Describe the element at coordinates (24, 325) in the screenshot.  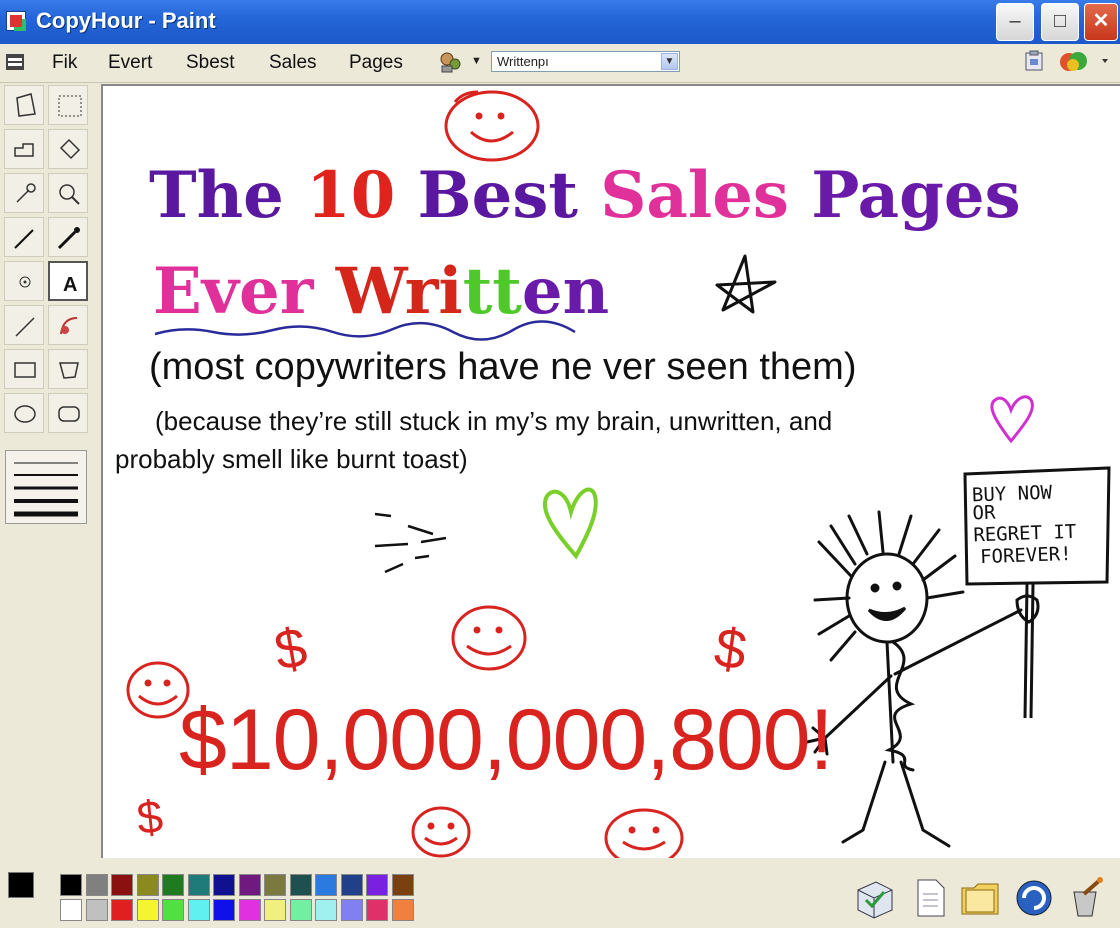
I see `line-tool` at that location.